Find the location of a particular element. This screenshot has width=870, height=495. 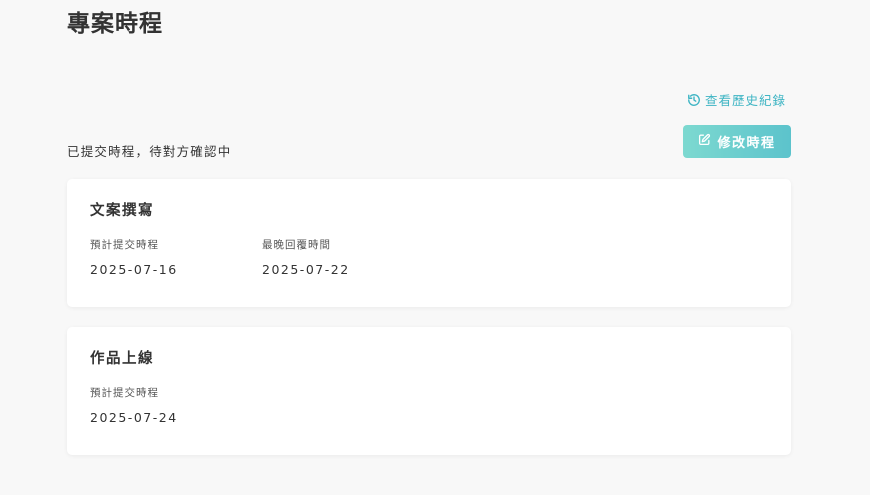

milestone-field: 預計提交時程 2025-07-24 is located at coordinates (134, 405).